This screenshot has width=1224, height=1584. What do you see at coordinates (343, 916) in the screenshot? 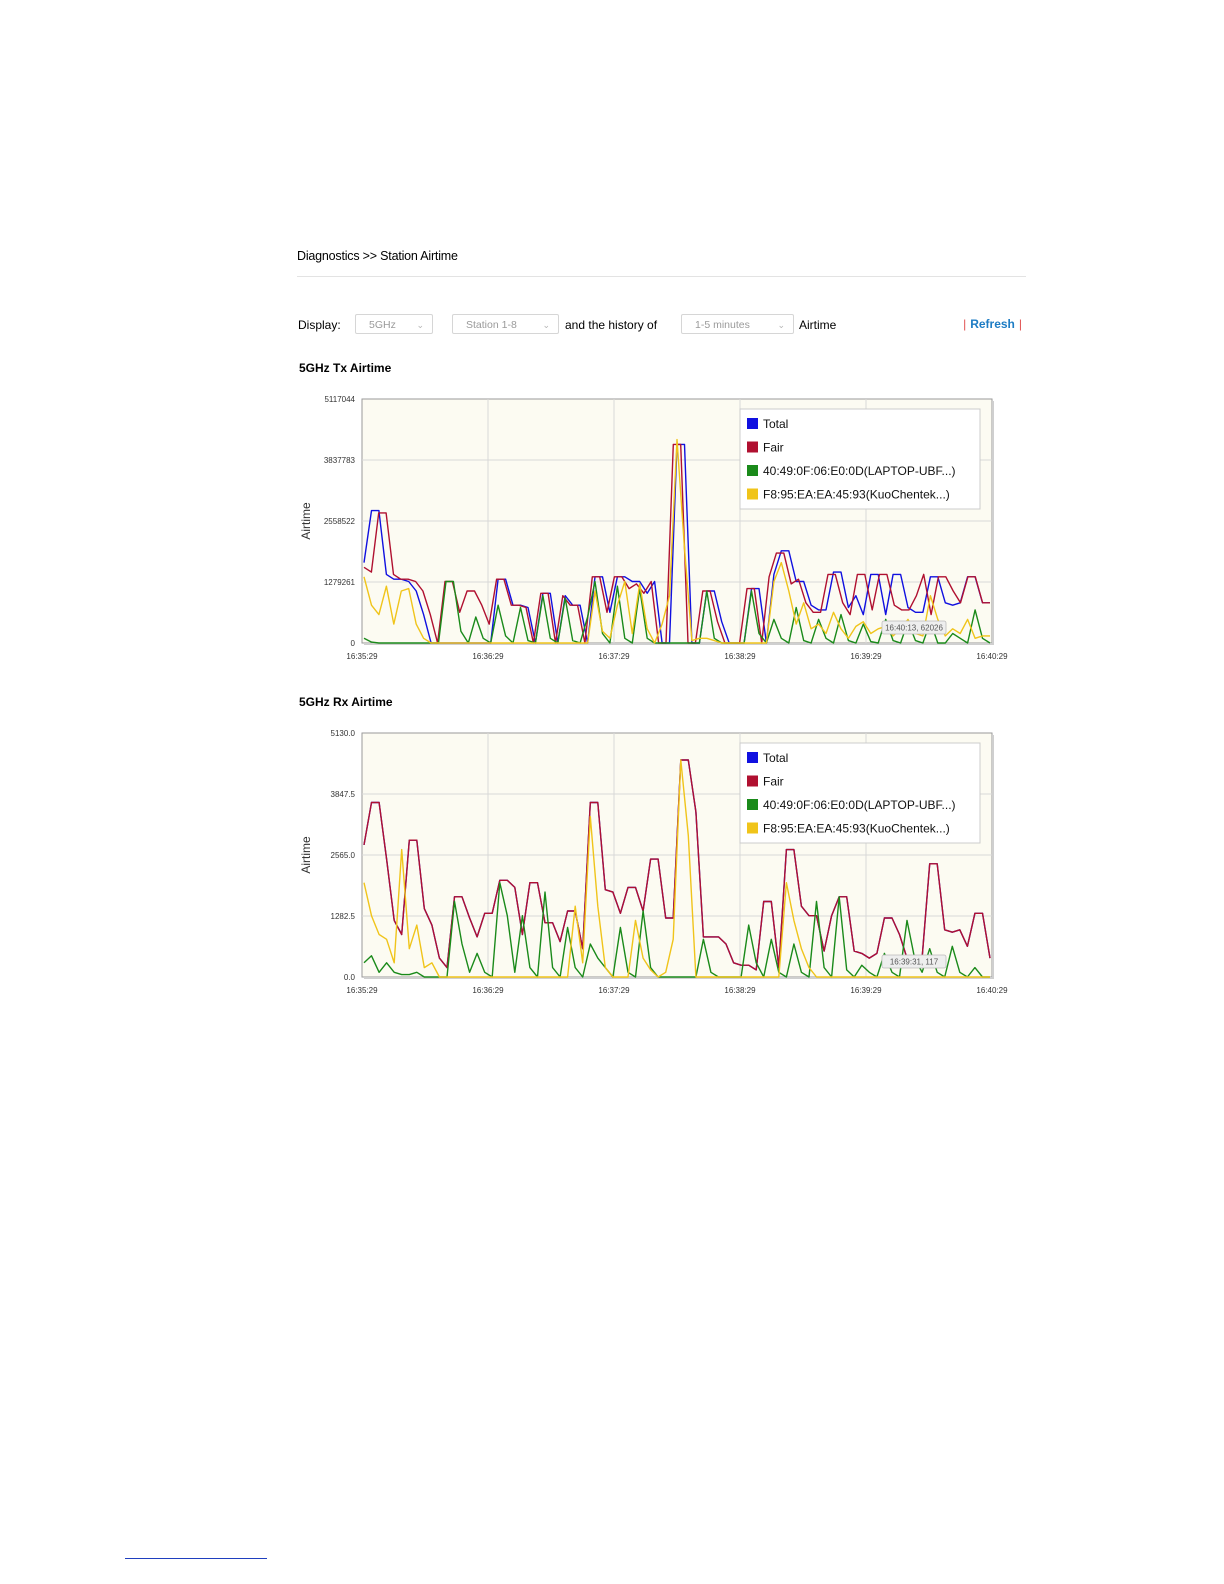
I see `y-tick-label: 1282.5` at bounding box center [343, 916].